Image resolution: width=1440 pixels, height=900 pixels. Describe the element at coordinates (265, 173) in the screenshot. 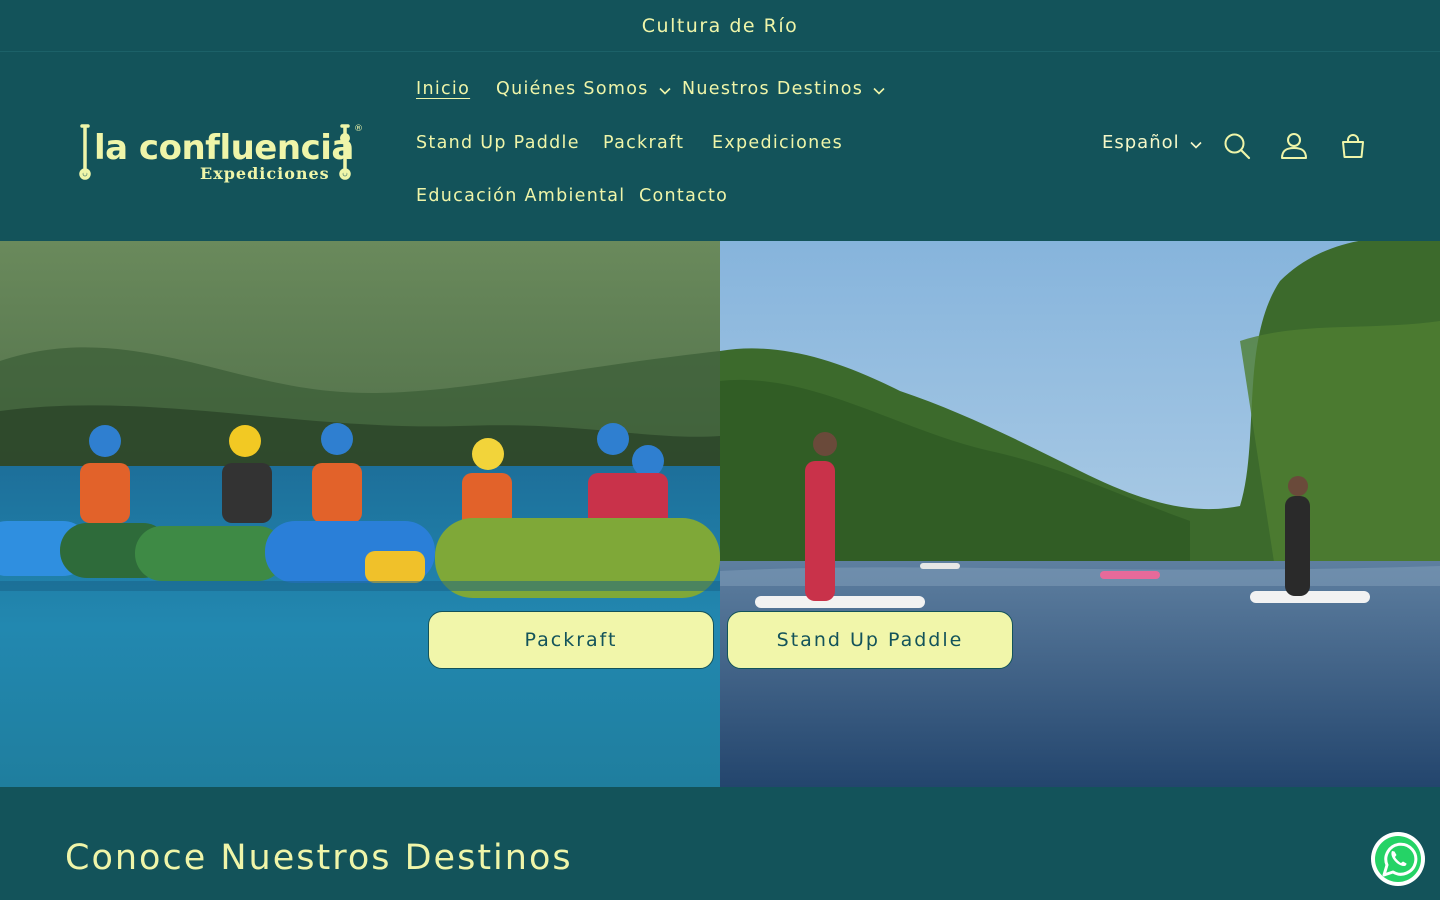

I see `logo-subtitle: Expediciones` at that location.